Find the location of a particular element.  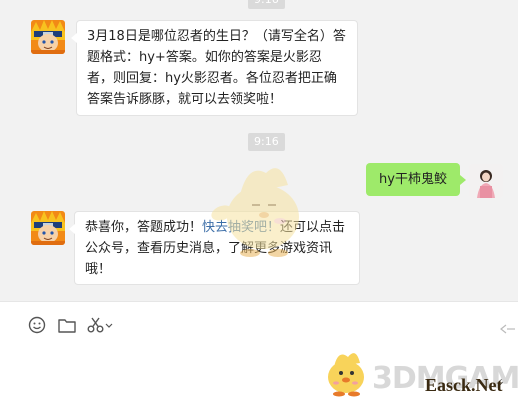

folder-icon is located at coordinates (67, 326).